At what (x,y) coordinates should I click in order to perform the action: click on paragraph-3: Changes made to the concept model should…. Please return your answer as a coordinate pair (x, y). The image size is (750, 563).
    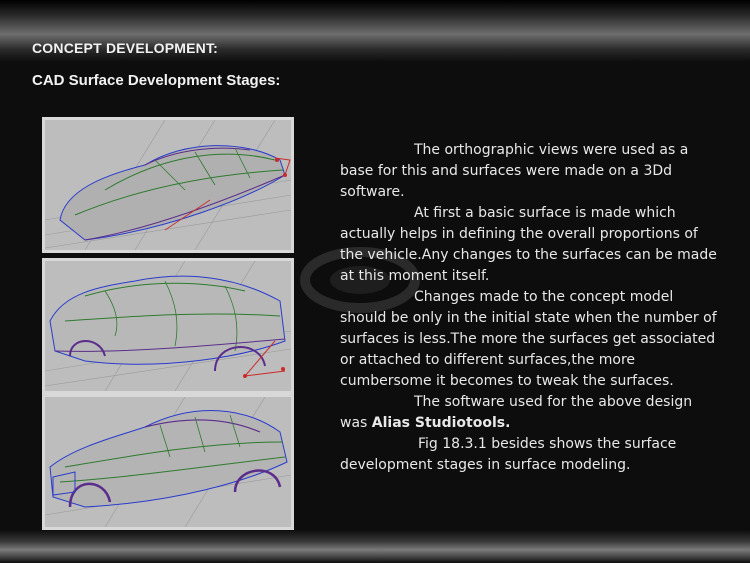
    Looking at the image, I should click on (530, 339).